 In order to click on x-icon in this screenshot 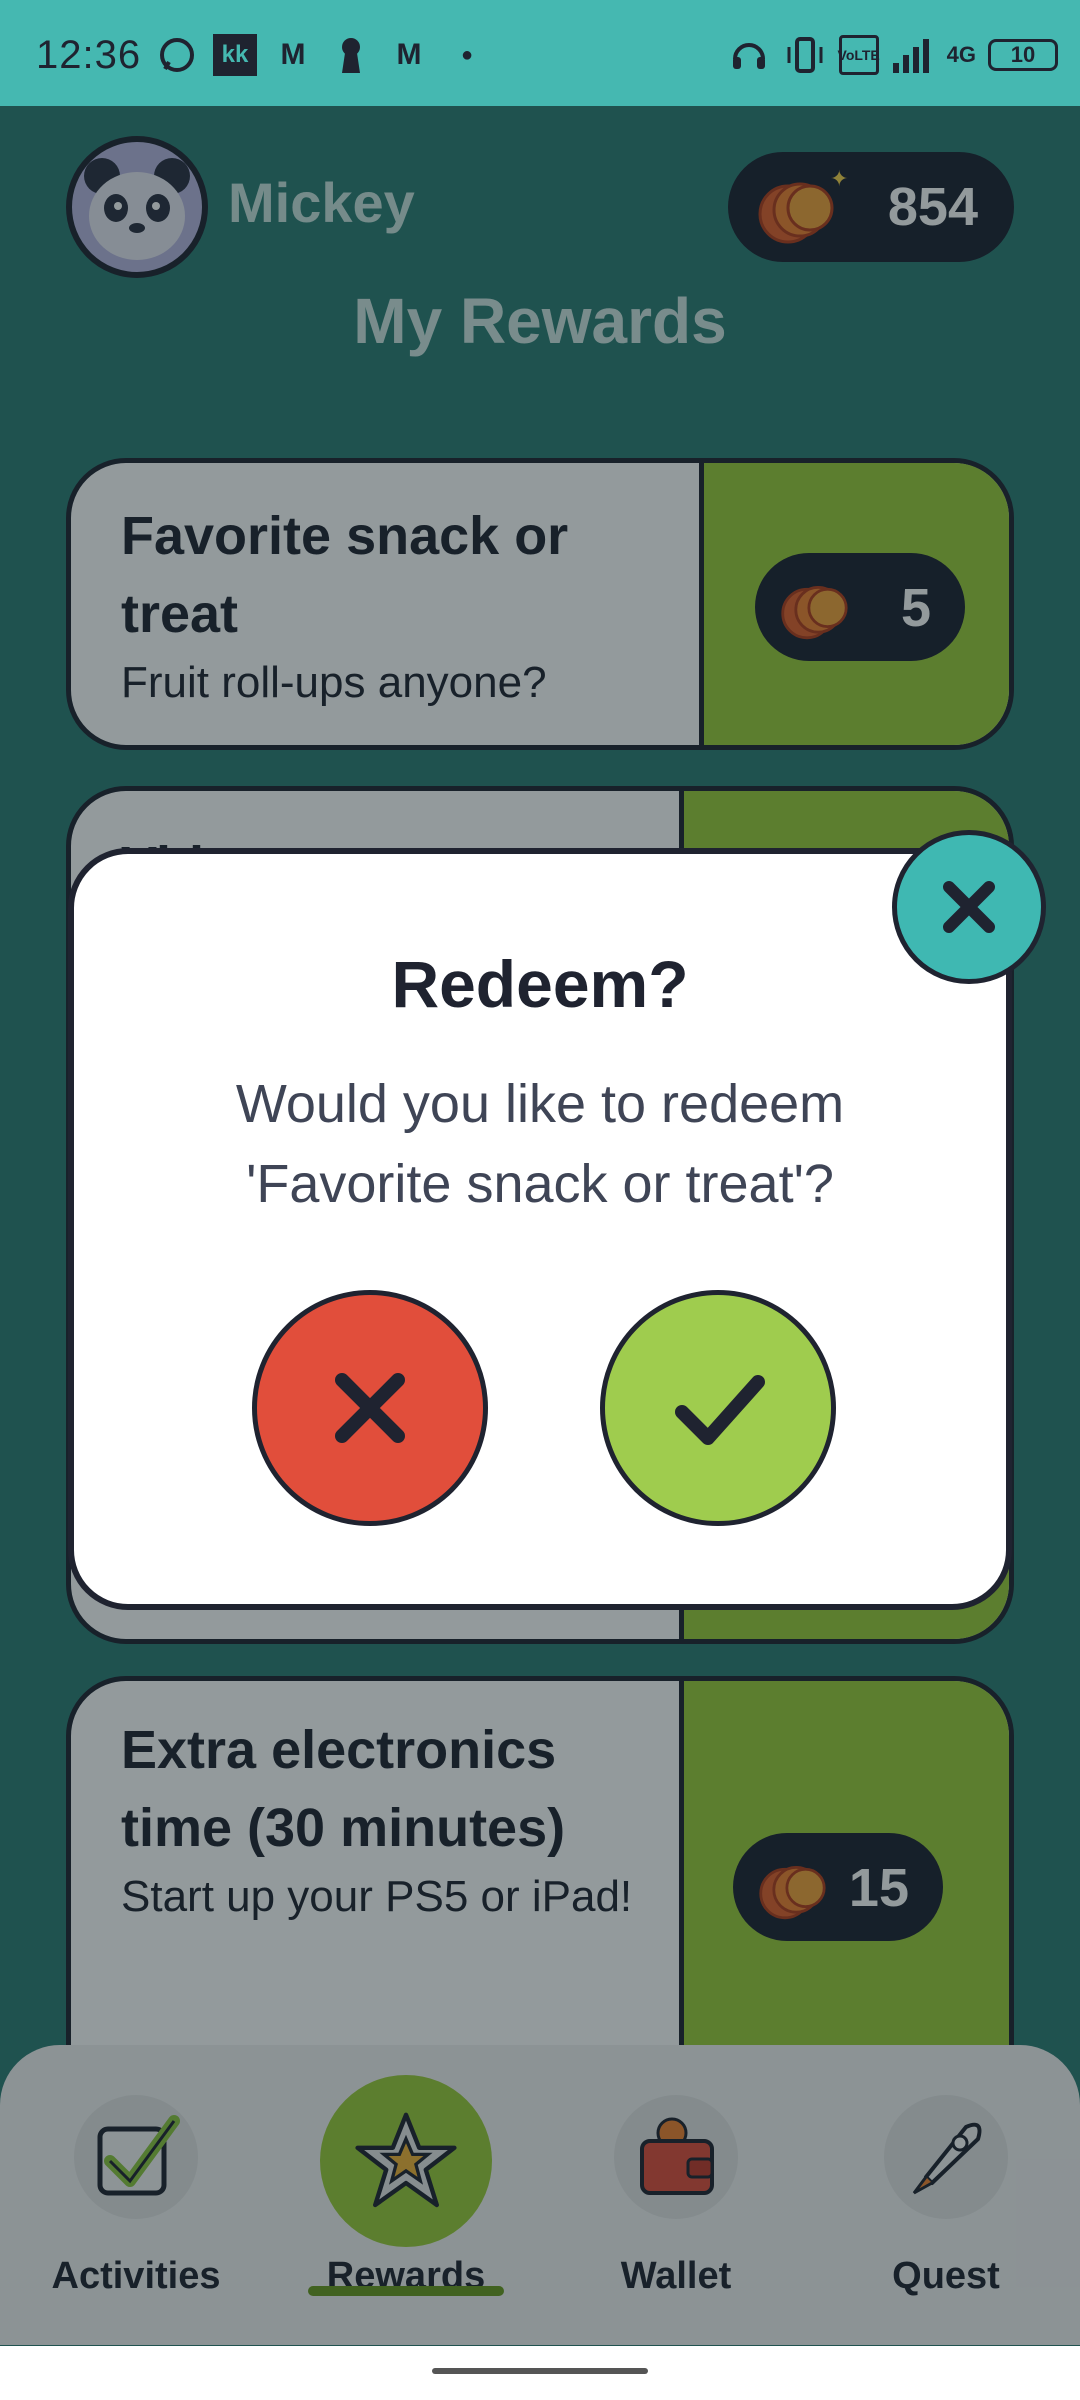, I will do `click(370, 1408)`.